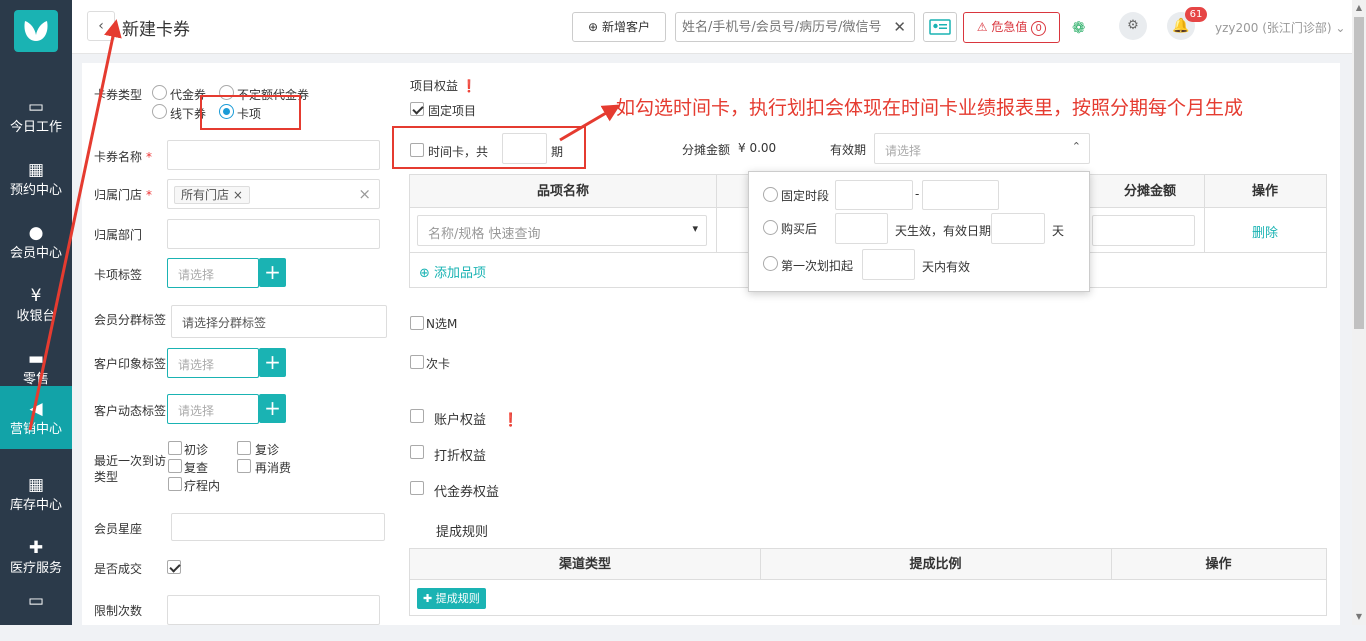 The image size is (1366, 641). What do you see at coordinates (272, 408) in the screenshot?
I see `add-dynamic-tag-button: +` at bounding box center [272, 408].